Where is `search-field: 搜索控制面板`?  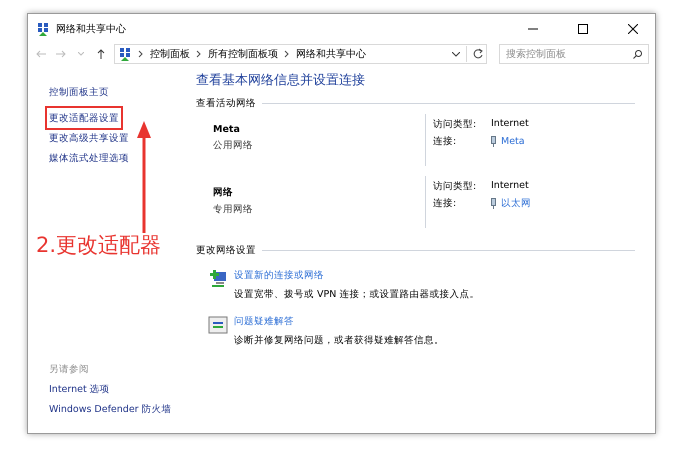 search-field: 搜索控制面板 is located at coordinates (574, 54).